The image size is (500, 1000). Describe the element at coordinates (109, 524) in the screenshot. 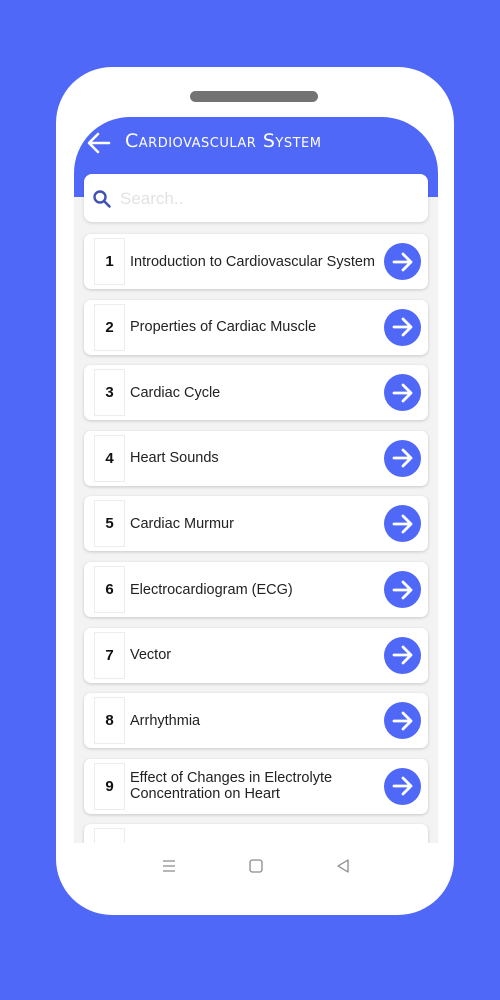

I see `topic-number: 5` at that location.